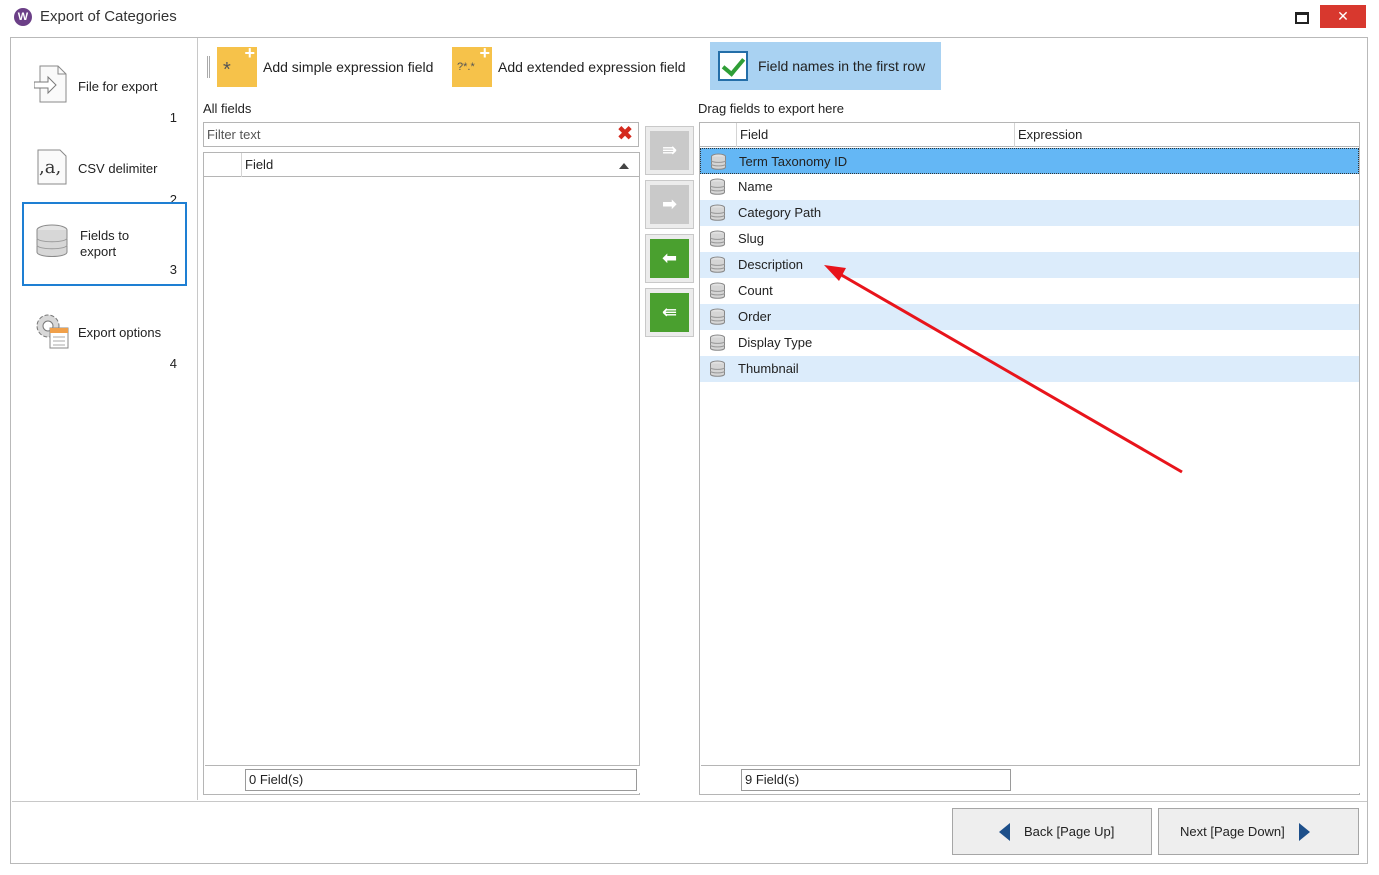 The image size is (1379, 875). I want to click on grid-header: Field Expression, so click(1029, 135).